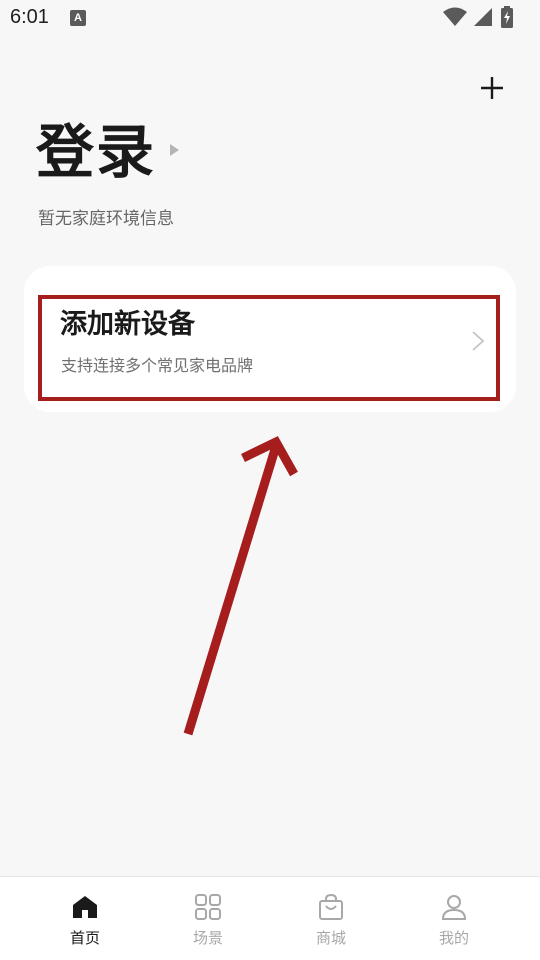 The width and height of the screenshot is (540, 960). I want to click on nav-label-home: 首页, so click(84, 938).